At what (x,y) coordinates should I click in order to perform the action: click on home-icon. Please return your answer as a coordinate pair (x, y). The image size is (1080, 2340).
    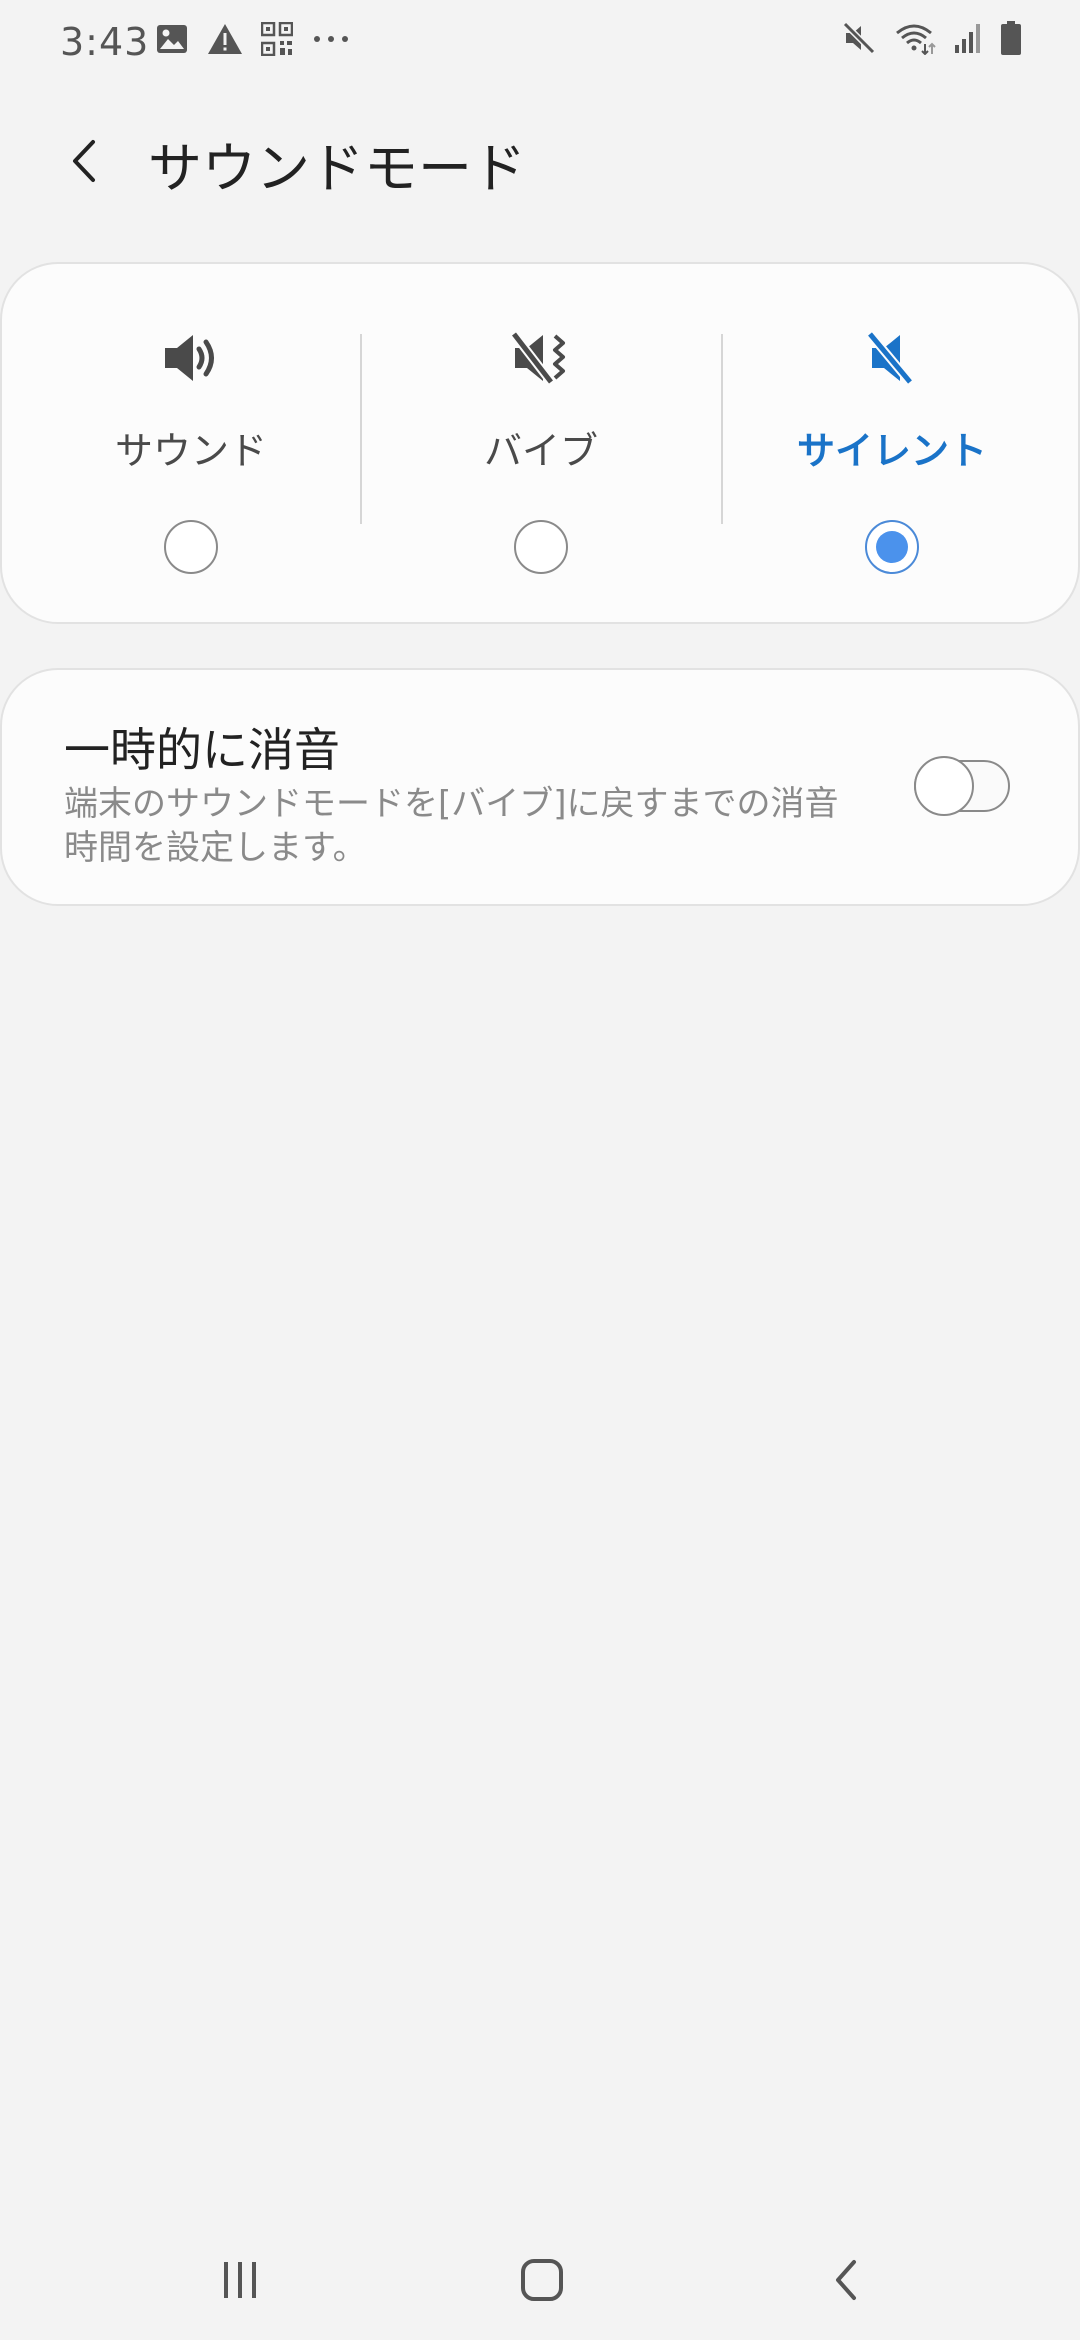
    Looking at the image, I should click on (542, 2280).